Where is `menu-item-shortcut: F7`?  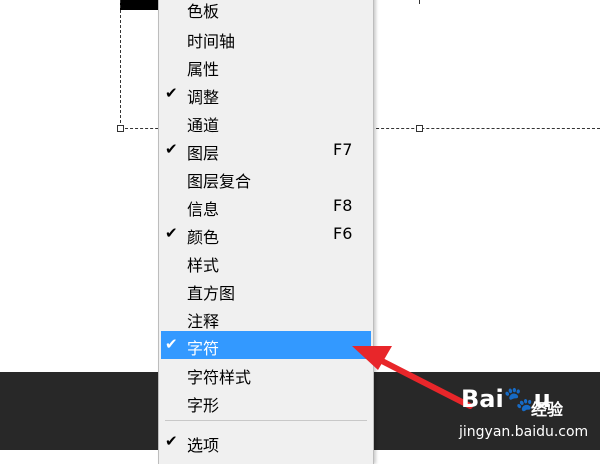 menu-item-shortcut: F7 is located at coordinates (343, 149).